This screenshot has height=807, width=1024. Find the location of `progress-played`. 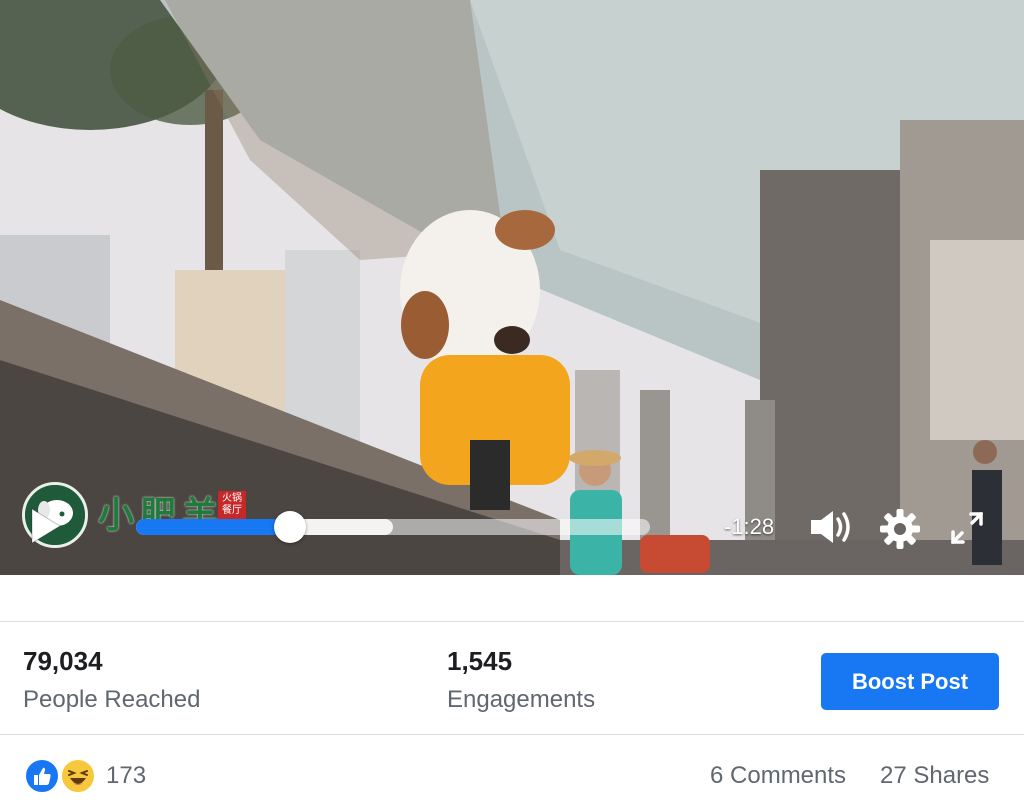

progress-played is located at coordinates (213, 527).